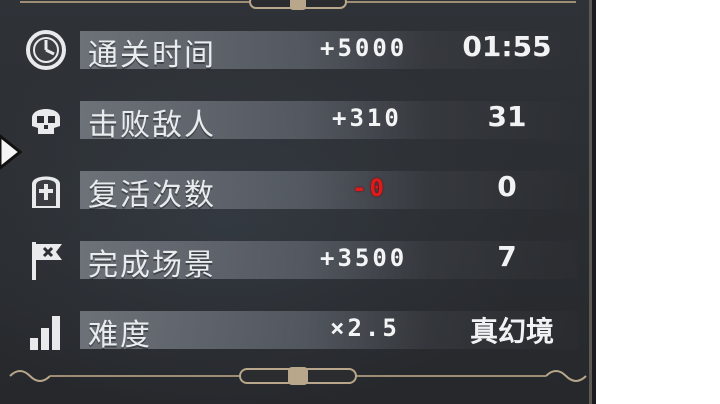 The height and width of the screenshot is (404, 720). I want to click on stat-label: 击败敌人, so click(152, 125).